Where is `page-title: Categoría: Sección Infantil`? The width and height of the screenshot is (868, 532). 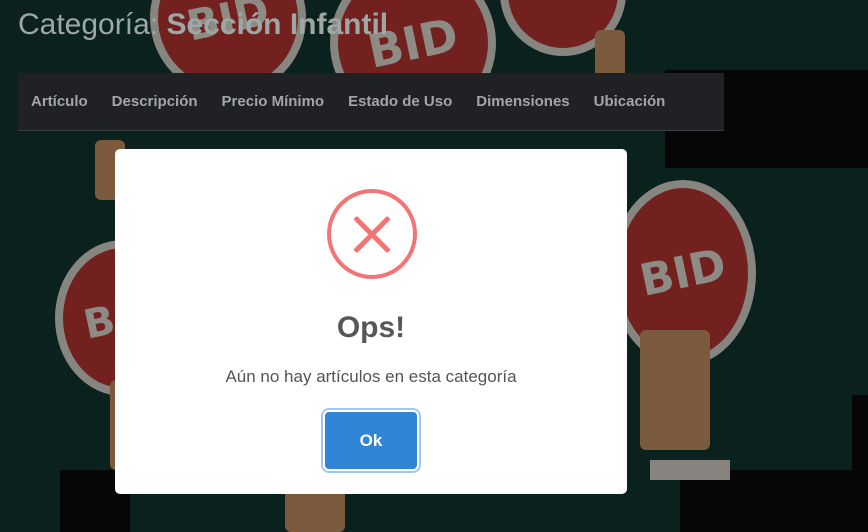 page-title: Categoría: Sección Infantil is located at coordinates (203, 25).